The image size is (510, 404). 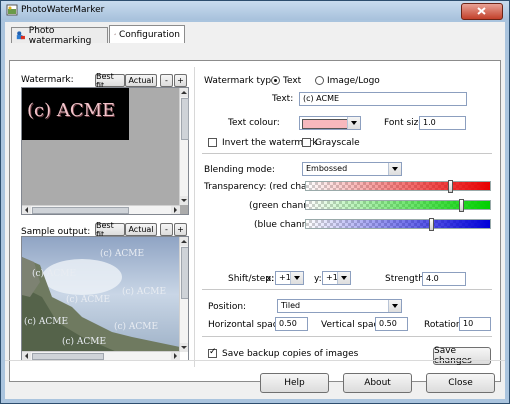 I want to click on green-channel-slider, so click(x=398, y=205).